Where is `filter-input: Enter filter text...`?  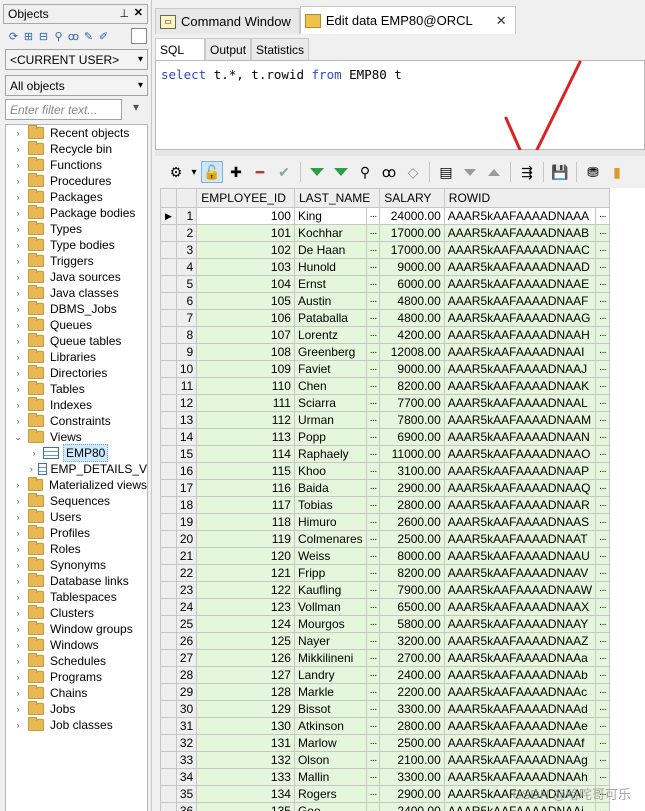
filter-input: Enter filter text... is located at coordinates (63, 109).